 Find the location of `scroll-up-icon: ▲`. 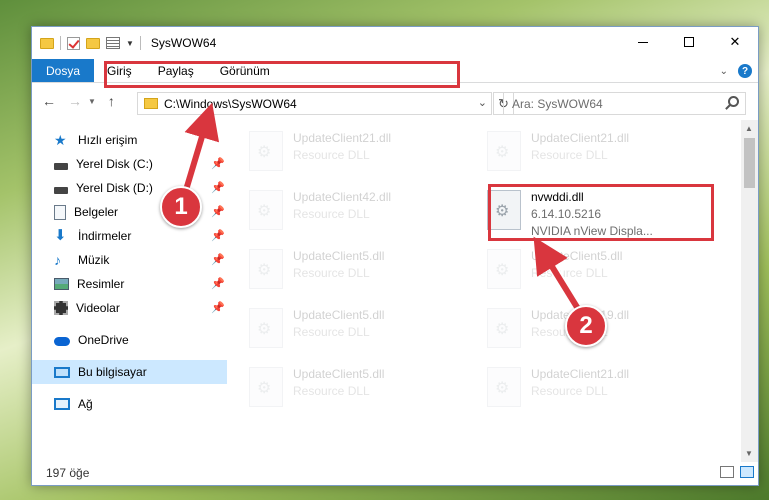

scroll-up-icon: ▲ is located at coordinates (749, 128).